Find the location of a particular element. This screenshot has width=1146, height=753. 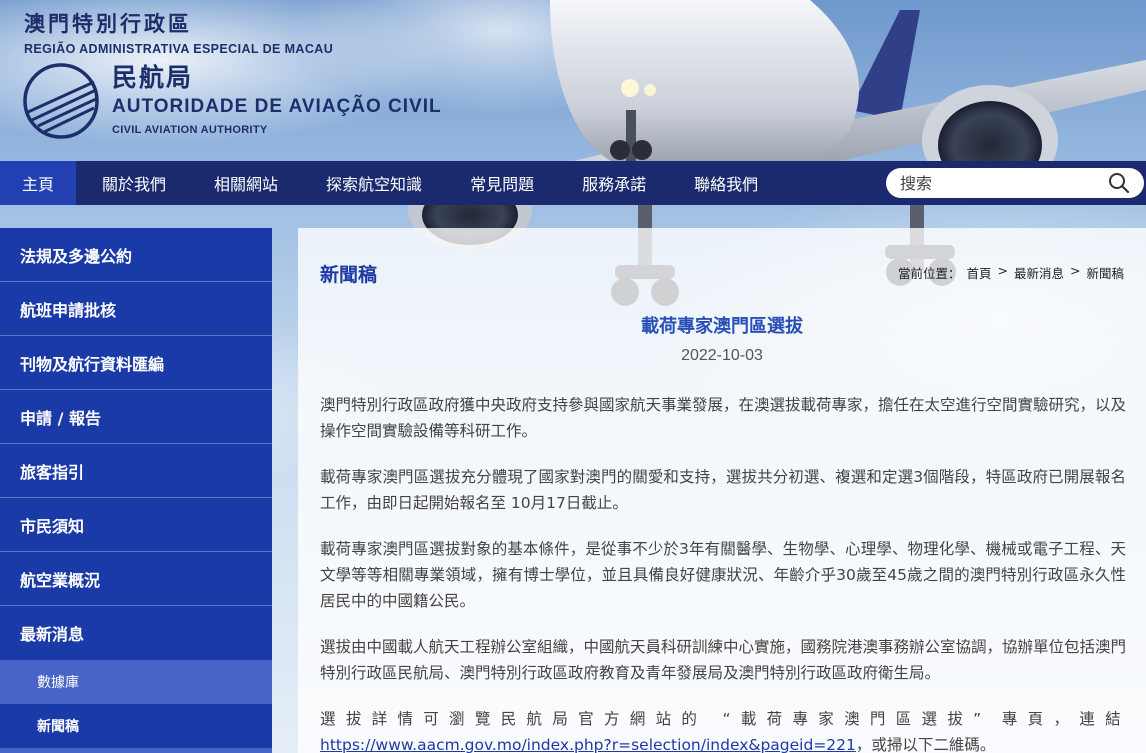

article-date: 2022-10-03 is located at coordinates (722, 355).